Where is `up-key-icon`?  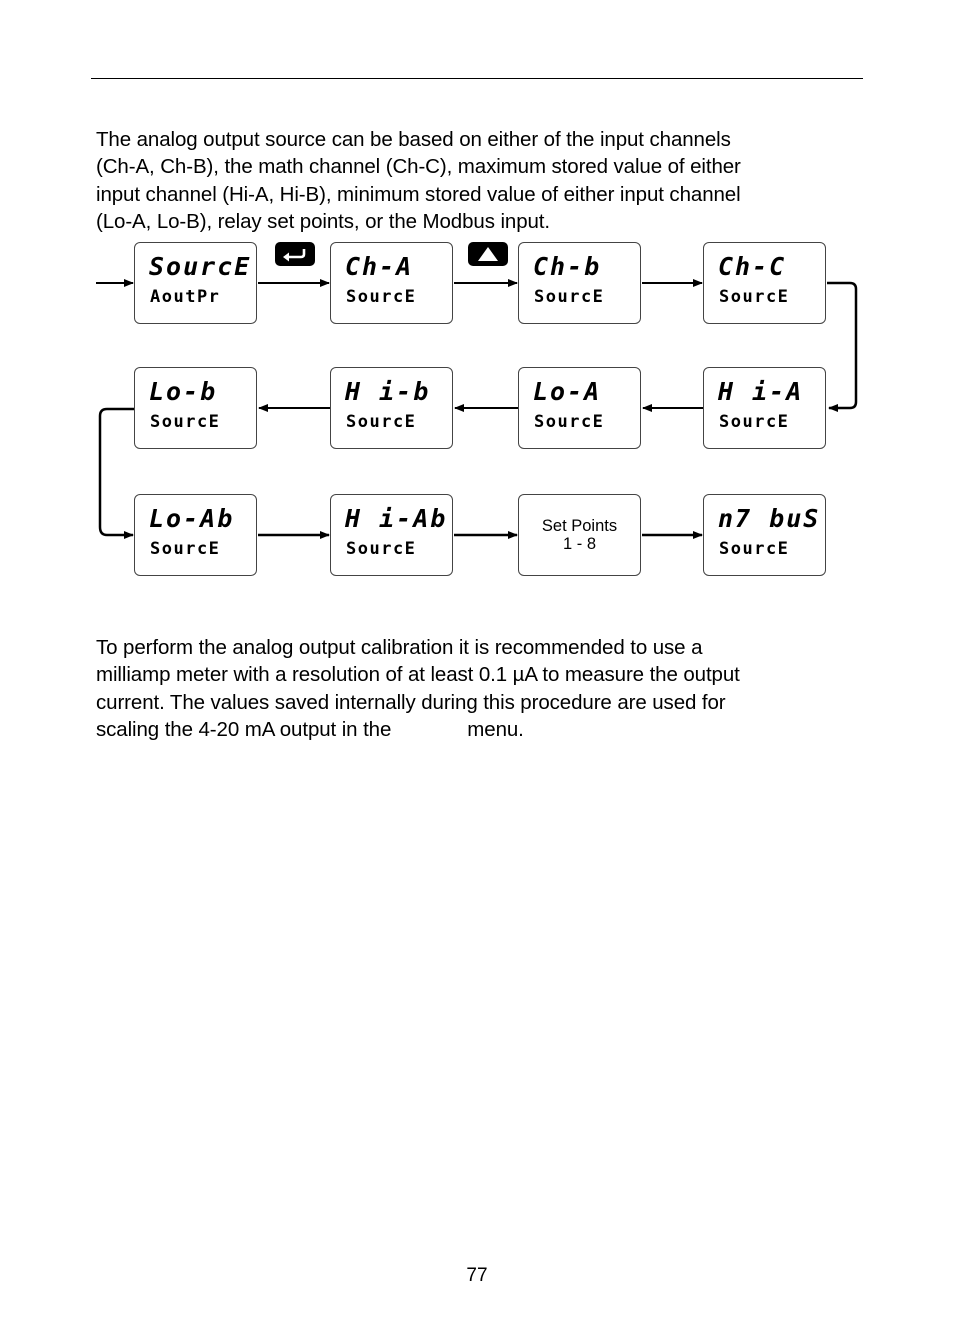
up-key-icon is located at coordinates (488, 254).